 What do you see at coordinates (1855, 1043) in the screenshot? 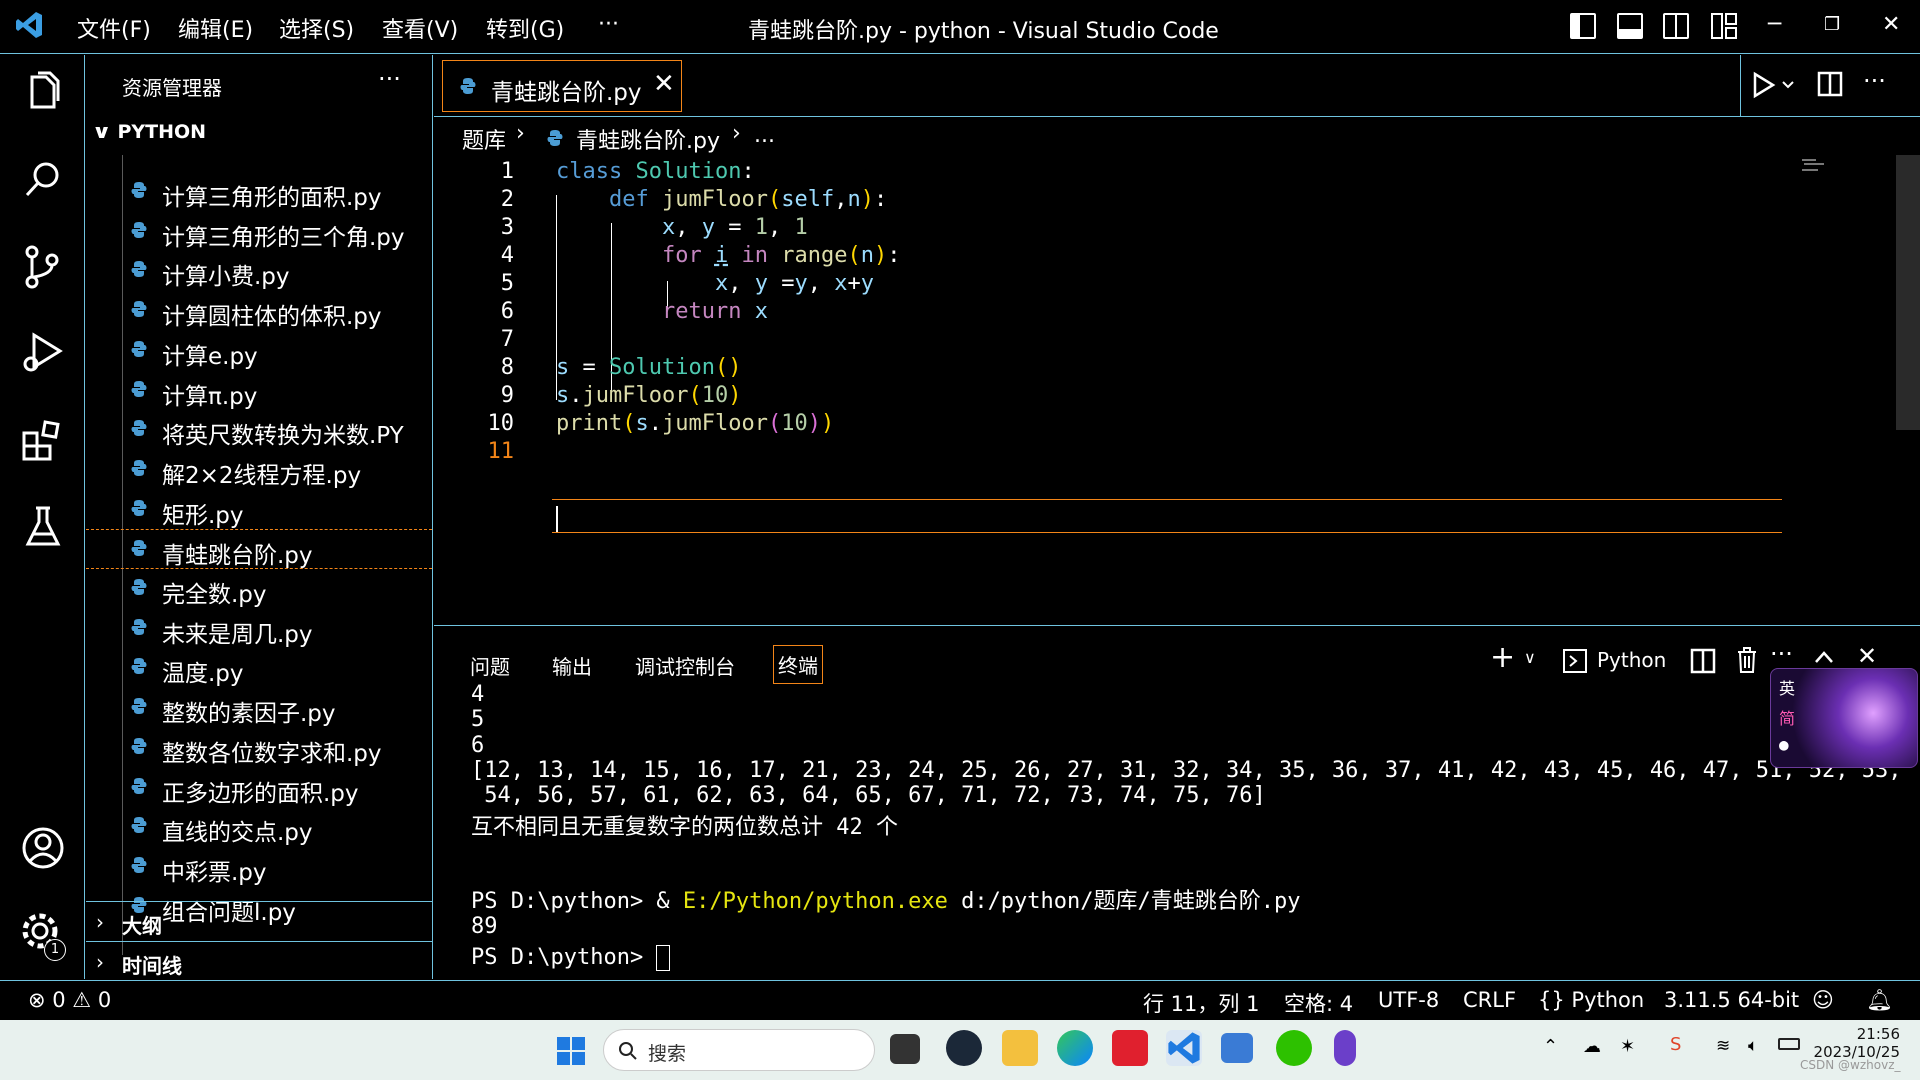
I see `system-clock: 21:56 2023/10/25` at bounding box center [1855, 1043].